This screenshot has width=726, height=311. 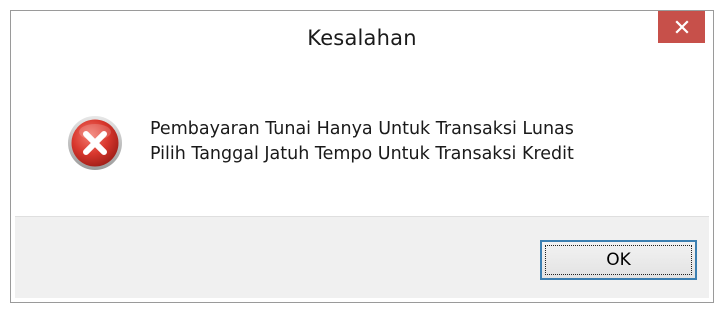 I want to click on focus-ring, so click(x=618, y=260).